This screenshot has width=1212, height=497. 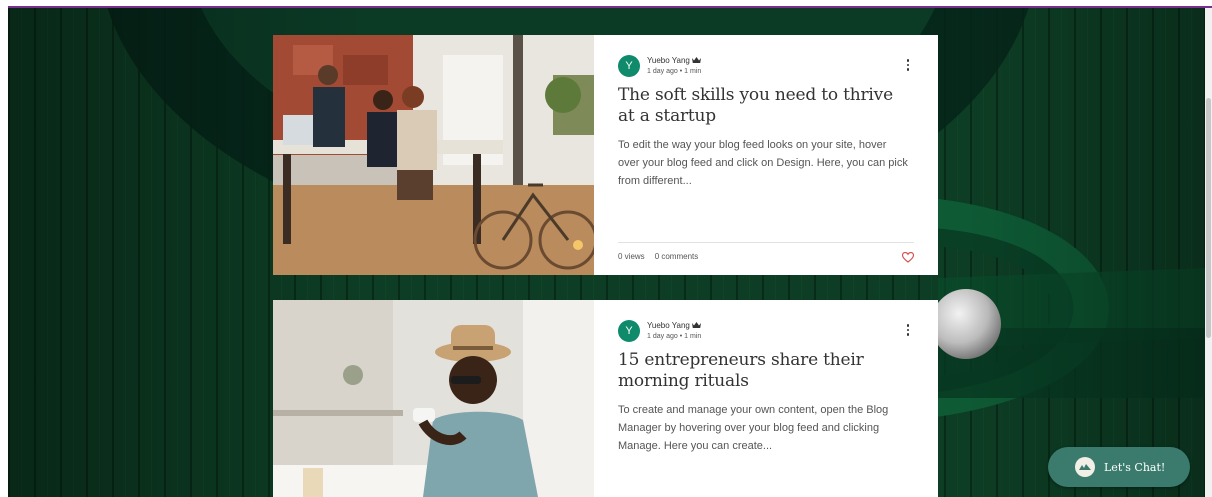 I want to click on views-count: 0 views, so click(x=631, y=256).